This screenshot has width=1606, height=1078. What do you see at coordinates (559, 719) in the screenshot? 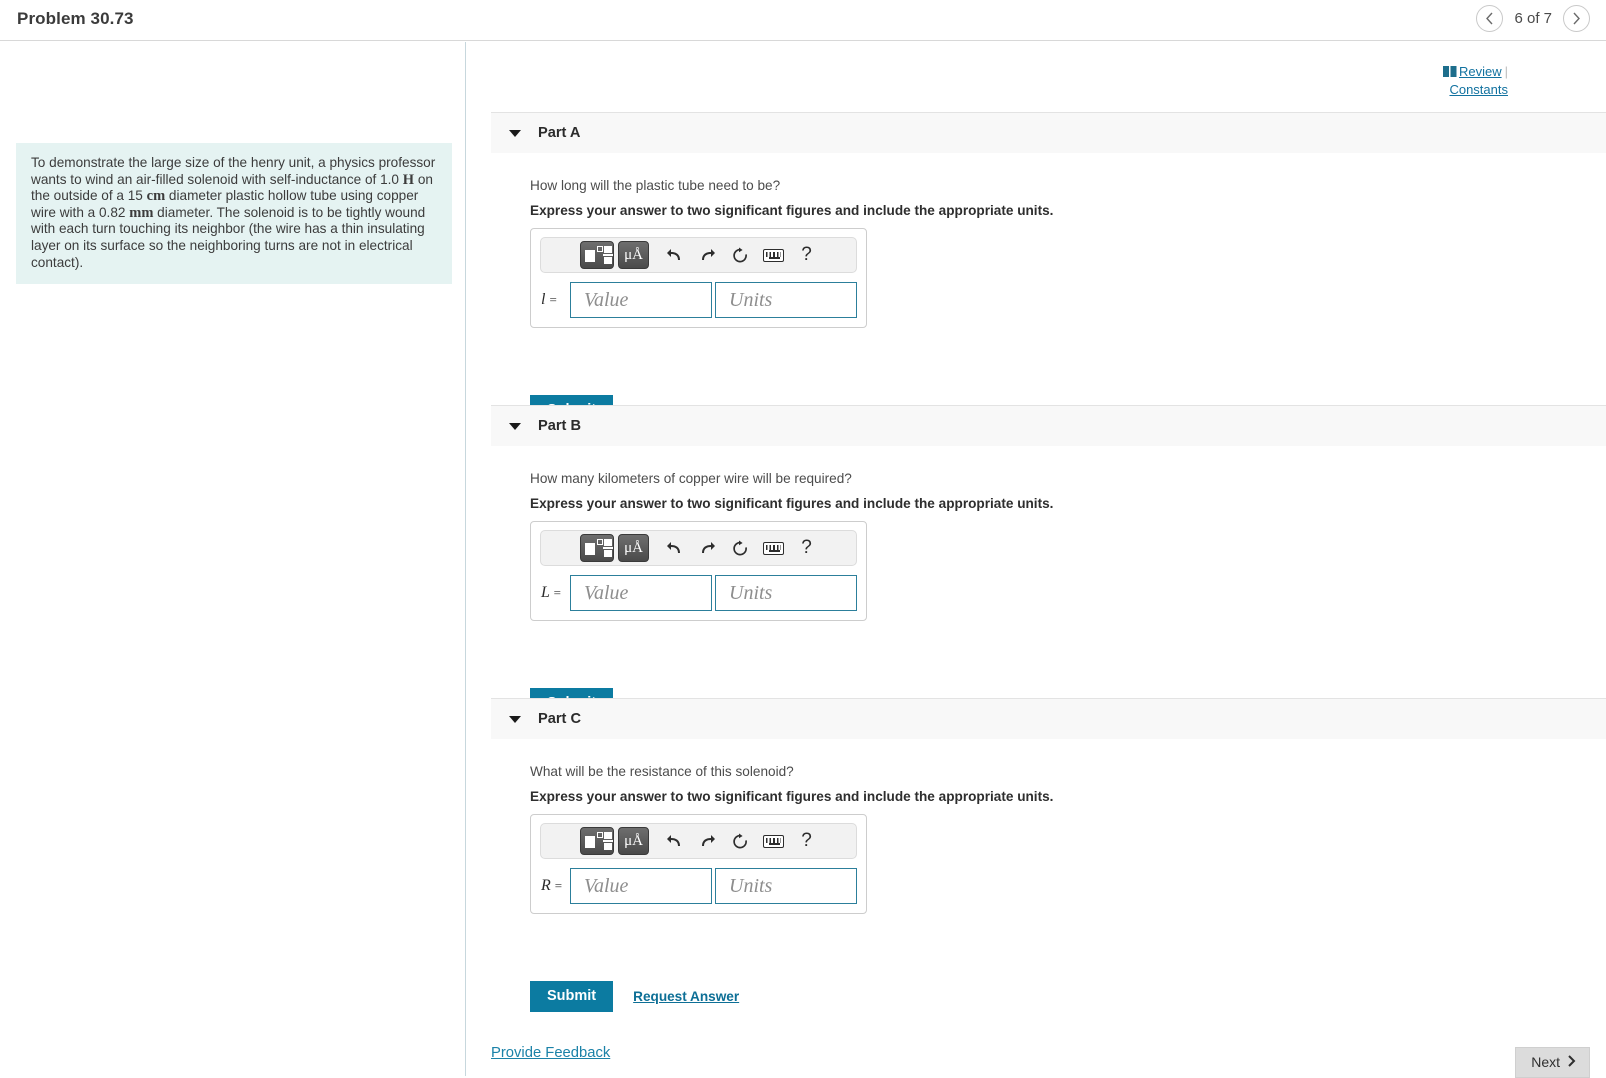
I see `part-title-c: Part C` at bounding box center [559, 719].